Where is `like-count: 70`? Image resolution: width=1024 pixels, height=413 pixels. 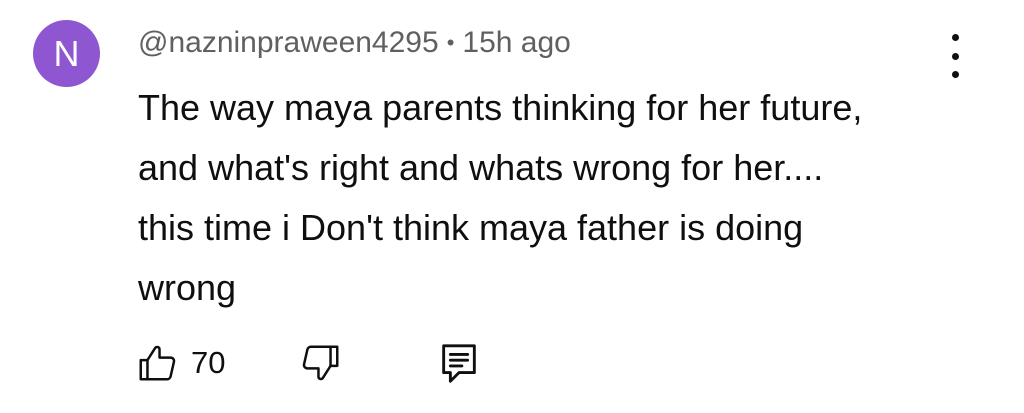 like-count: 70 is located at coordinates (208, 362).